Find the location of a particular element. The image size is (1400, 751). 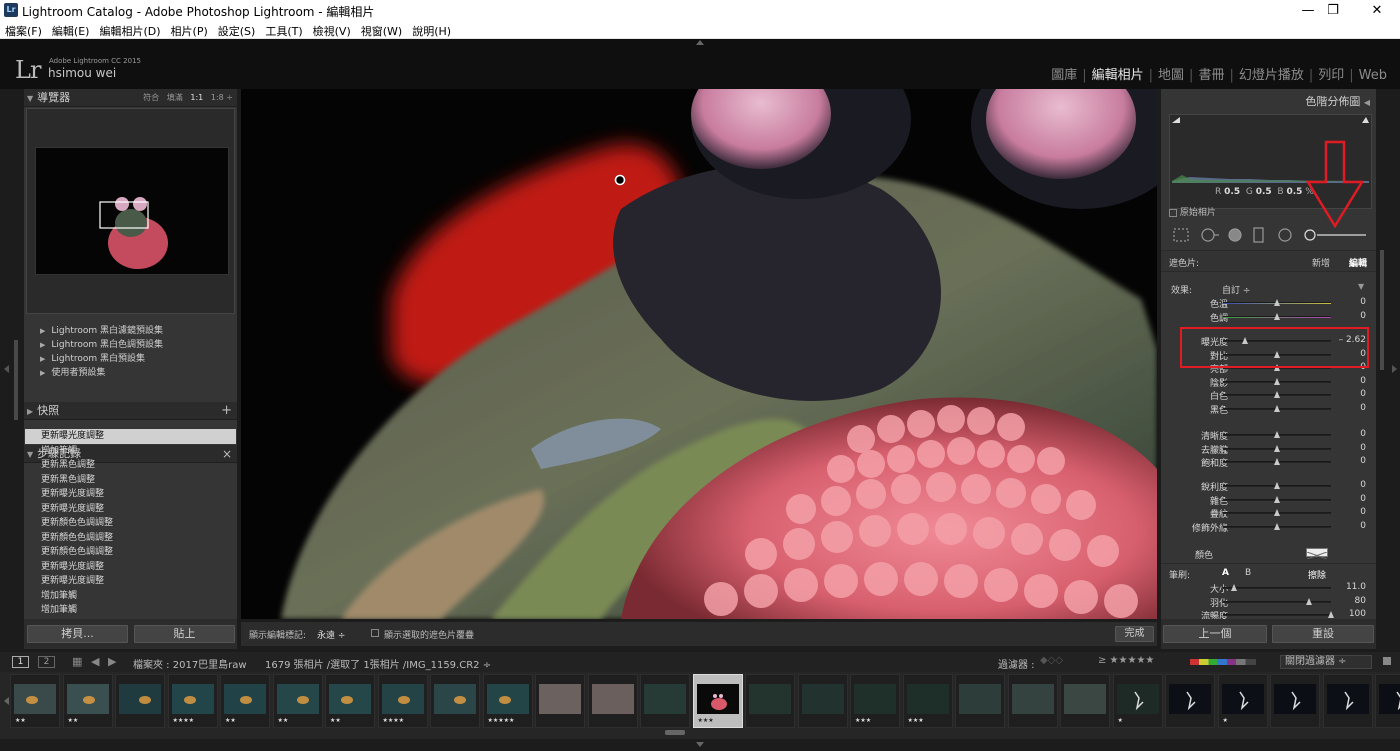

color-label-filter is located at coordinates (1223, 662).